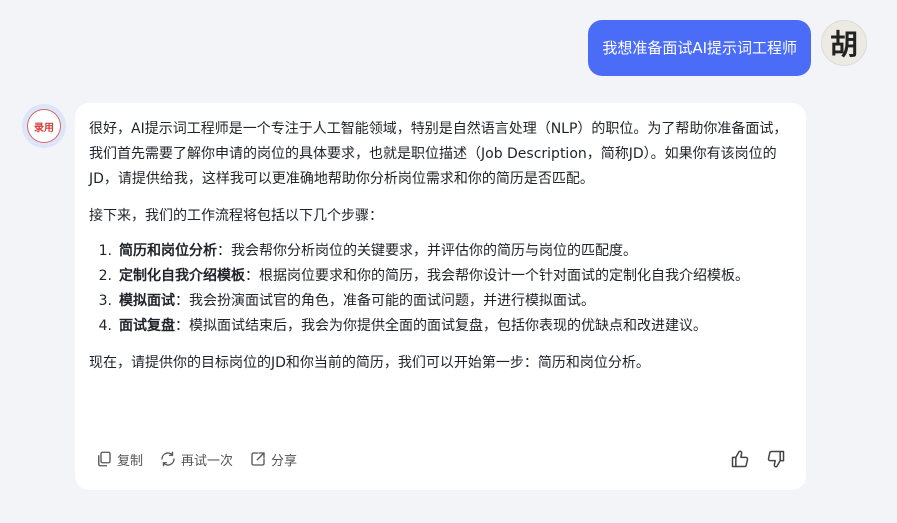 The image size is (897, 523). I want to click on retry-icon, so click(168, 459).